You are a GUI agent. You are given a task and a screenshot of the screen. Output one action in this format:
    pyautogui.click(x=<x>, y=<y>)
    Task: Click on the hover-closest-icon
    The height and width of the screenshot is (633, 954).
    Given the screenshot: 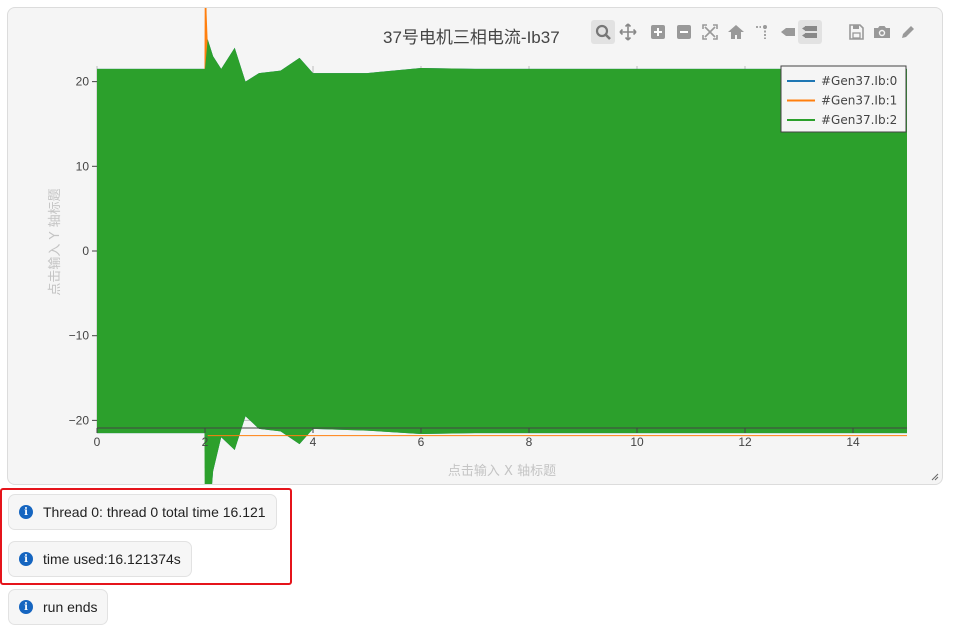 What is the action you would take?
    pyautogui.click(x=788, y=32)
    